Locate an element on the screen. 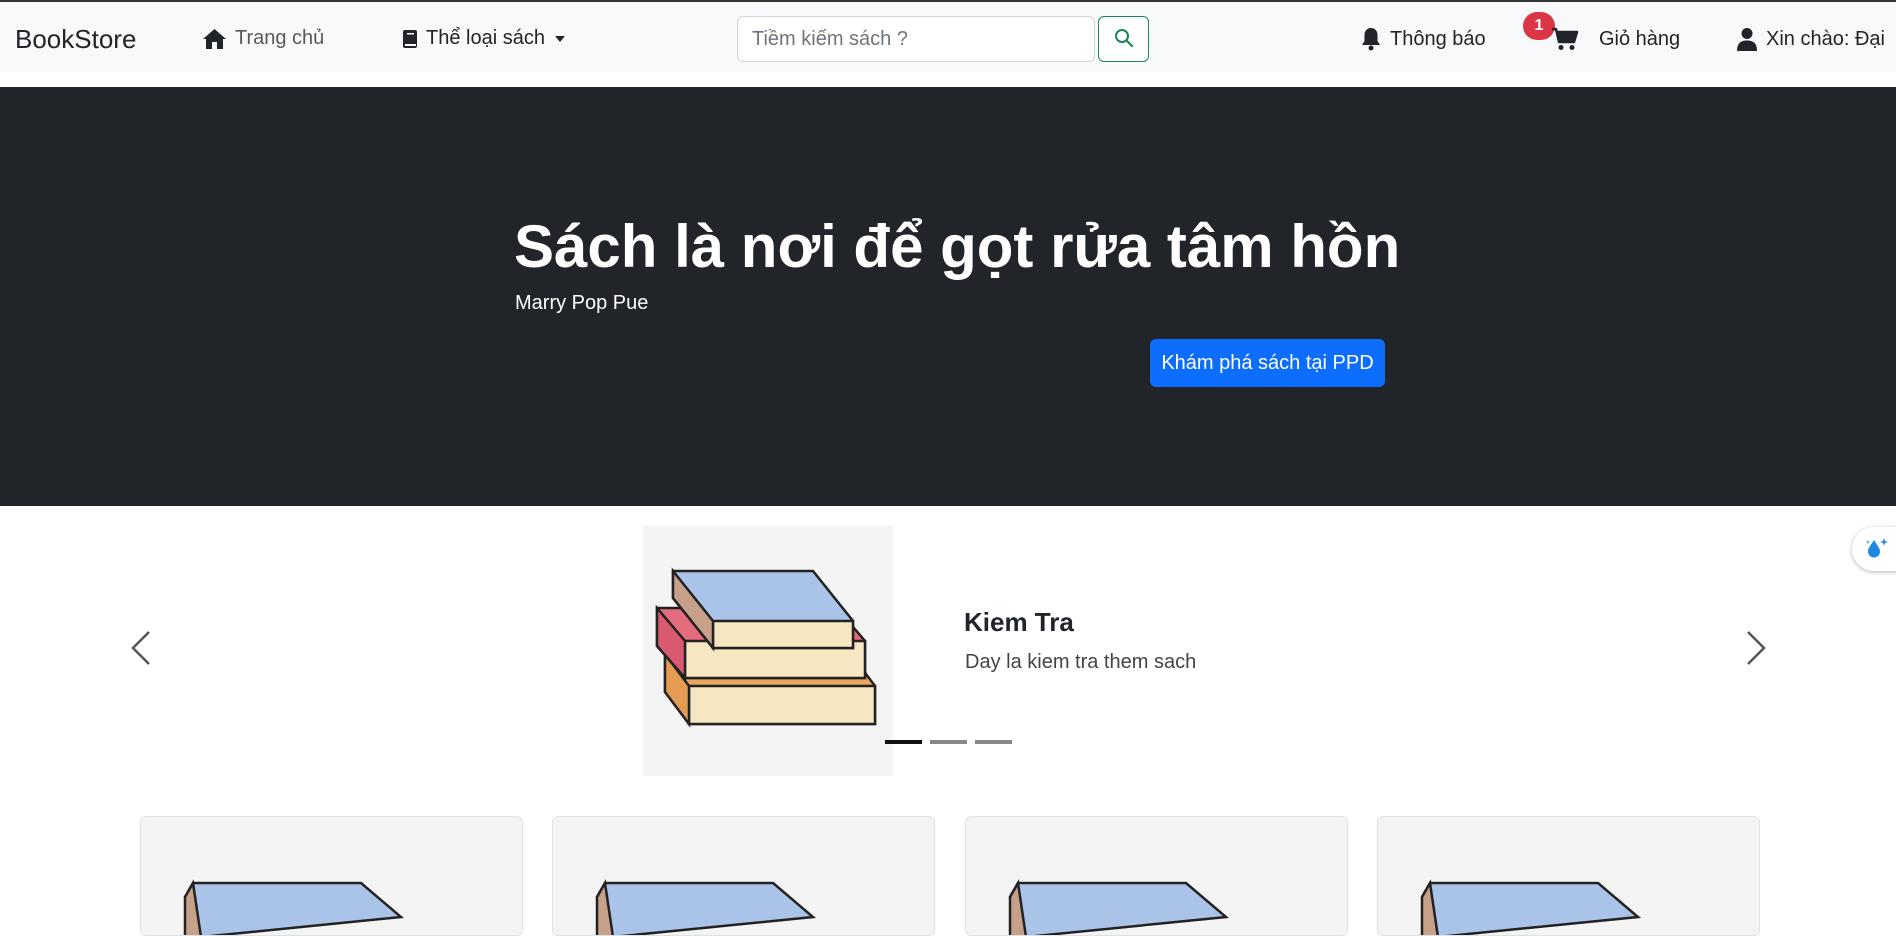 This screenshot has height=936, width=1896. hero-title: Sách là nơi để gọt rửa tâm hồn is located at coordinates (957, 246).